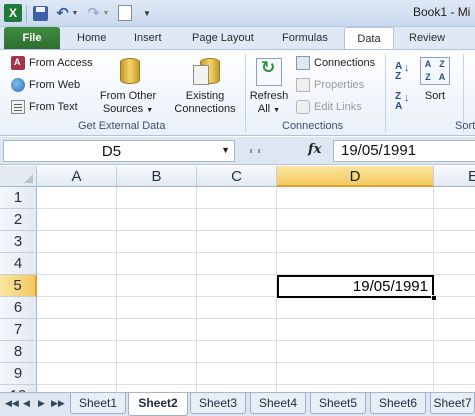 The width and height of the screenshot is (475, 416). What do you see at coordinates (404, 151) in the screenshot?
I see `formula-input: 19/05/1991` at bounding box center [404, 151].